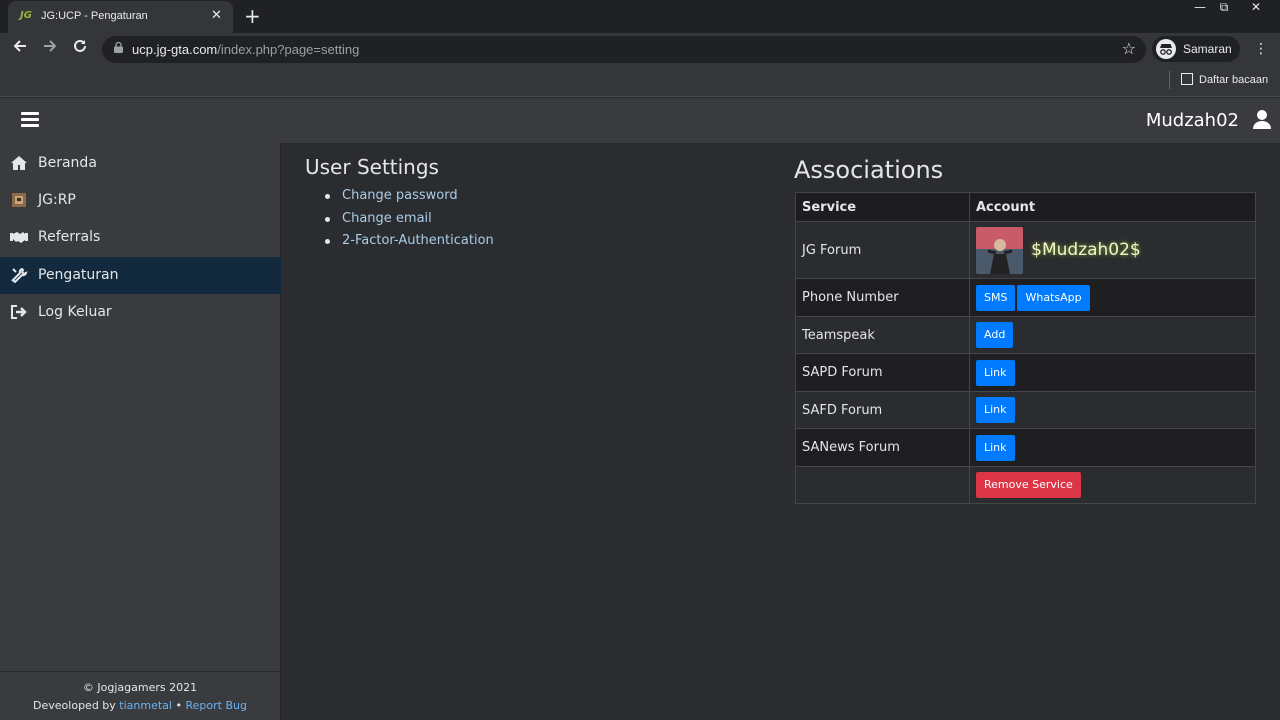 Image resolution: width=1280 pixels, height=720 pixels. I want to click on table-row: JG Forum $Mudzah02$, so click(1025, 250).